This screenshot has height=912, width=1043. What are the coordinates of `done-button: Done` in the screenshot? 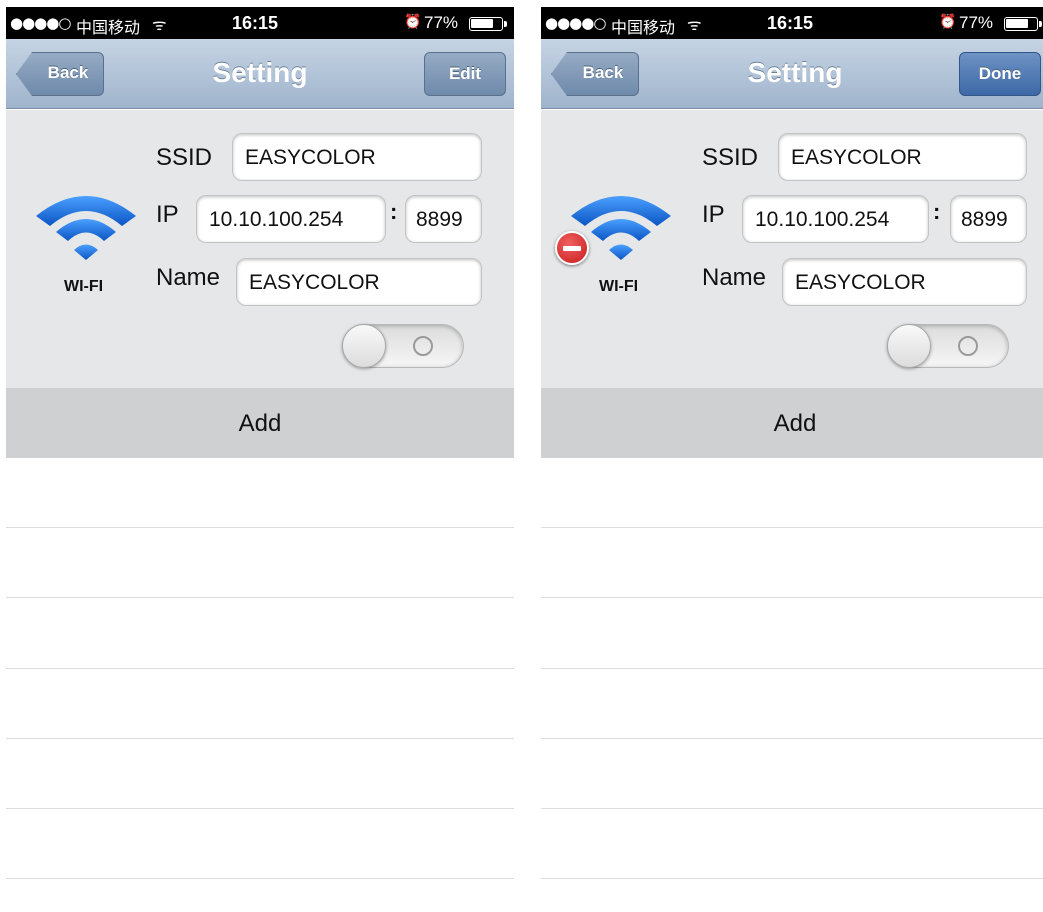 It's located at (1000, 74).